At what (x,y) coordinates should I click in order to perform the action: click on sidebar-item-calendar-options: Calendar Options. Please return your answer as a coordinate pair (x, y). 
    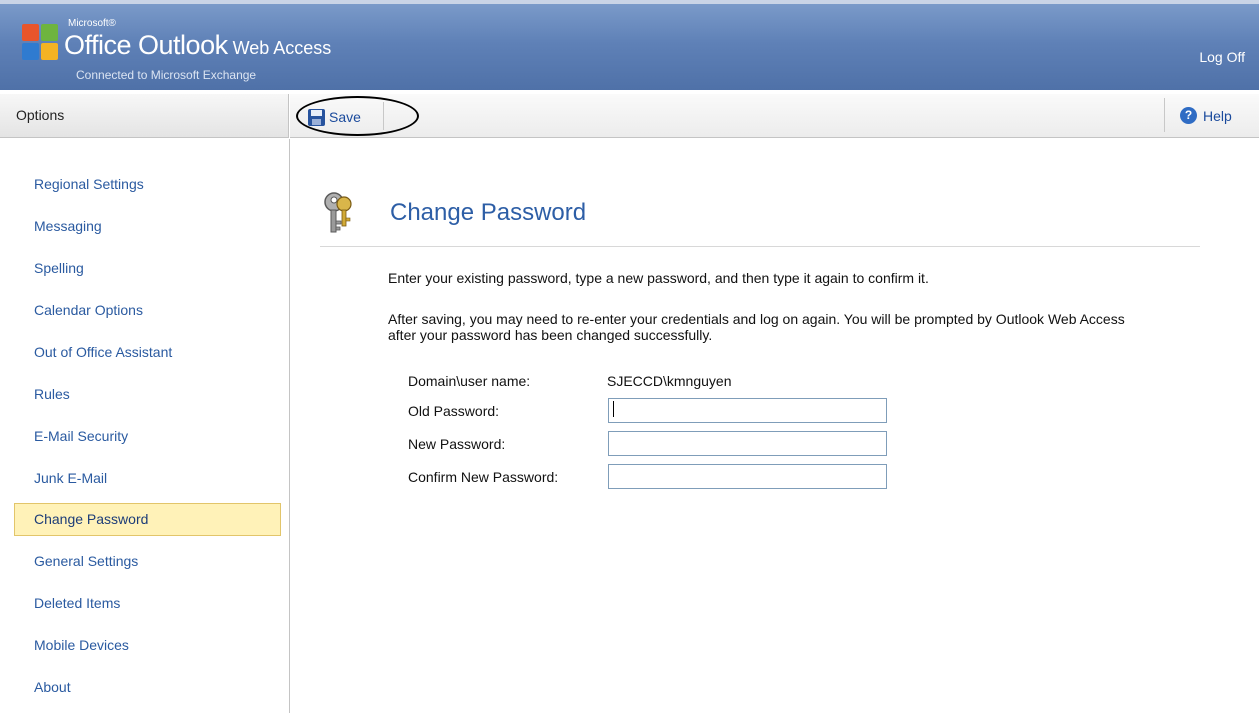
    Looking at the image, I should click on (147, 310).